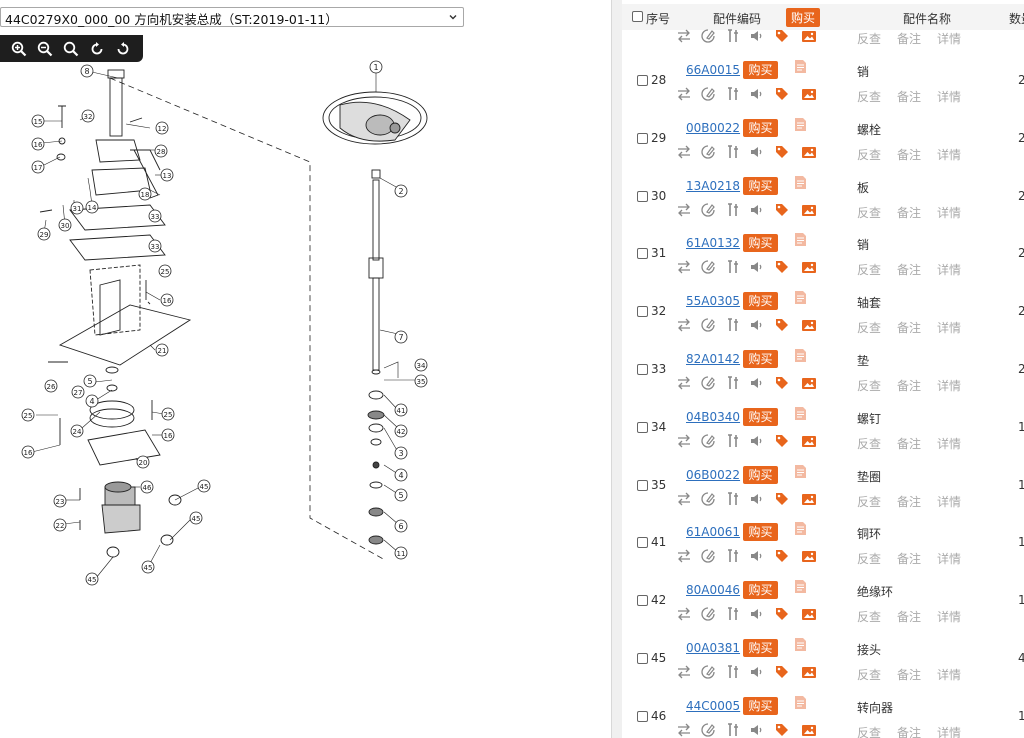  I want to click on callout-46: 46, so click(147, 487).